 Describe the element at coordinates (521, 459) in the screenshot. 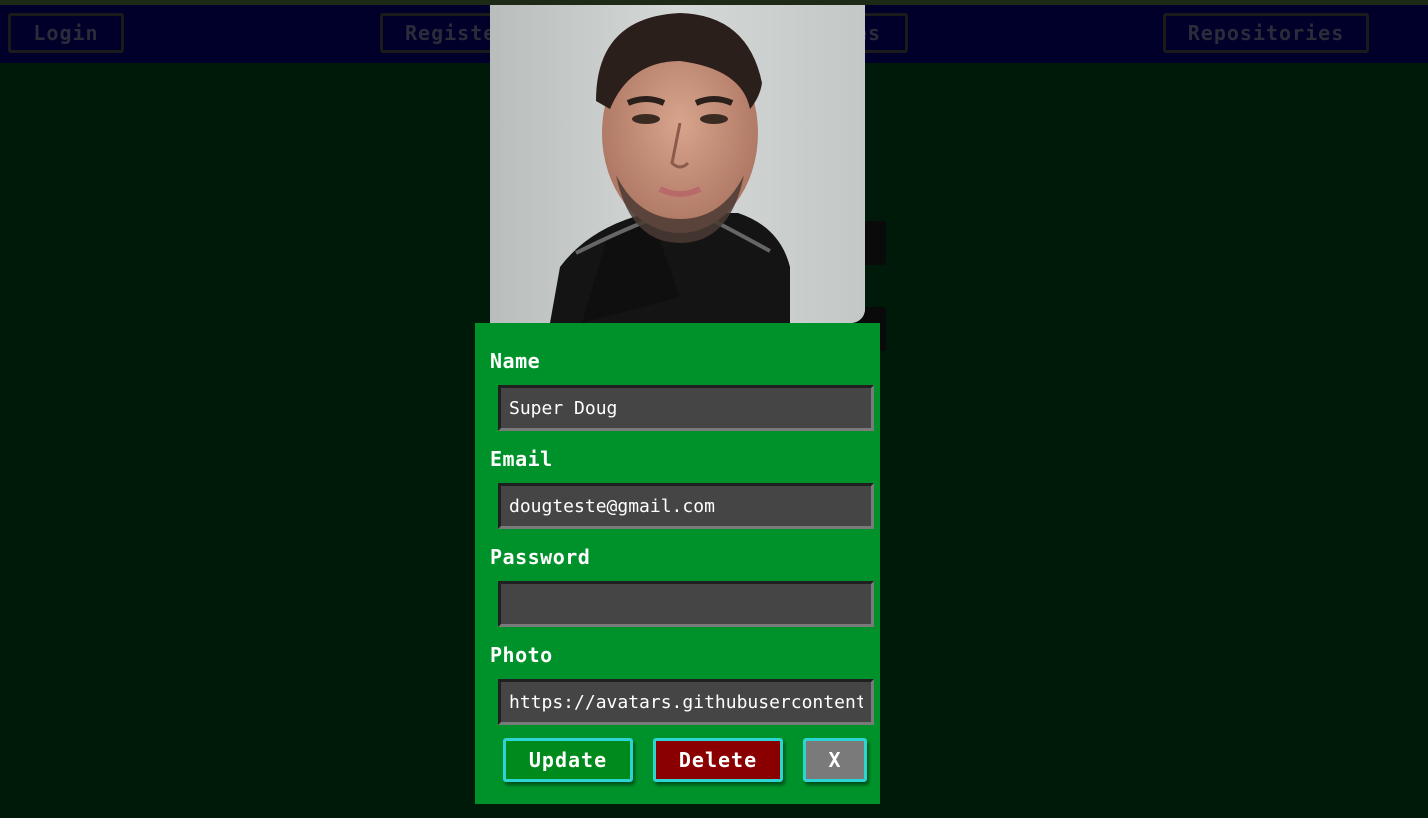

I see `email-label: Email` at that location.